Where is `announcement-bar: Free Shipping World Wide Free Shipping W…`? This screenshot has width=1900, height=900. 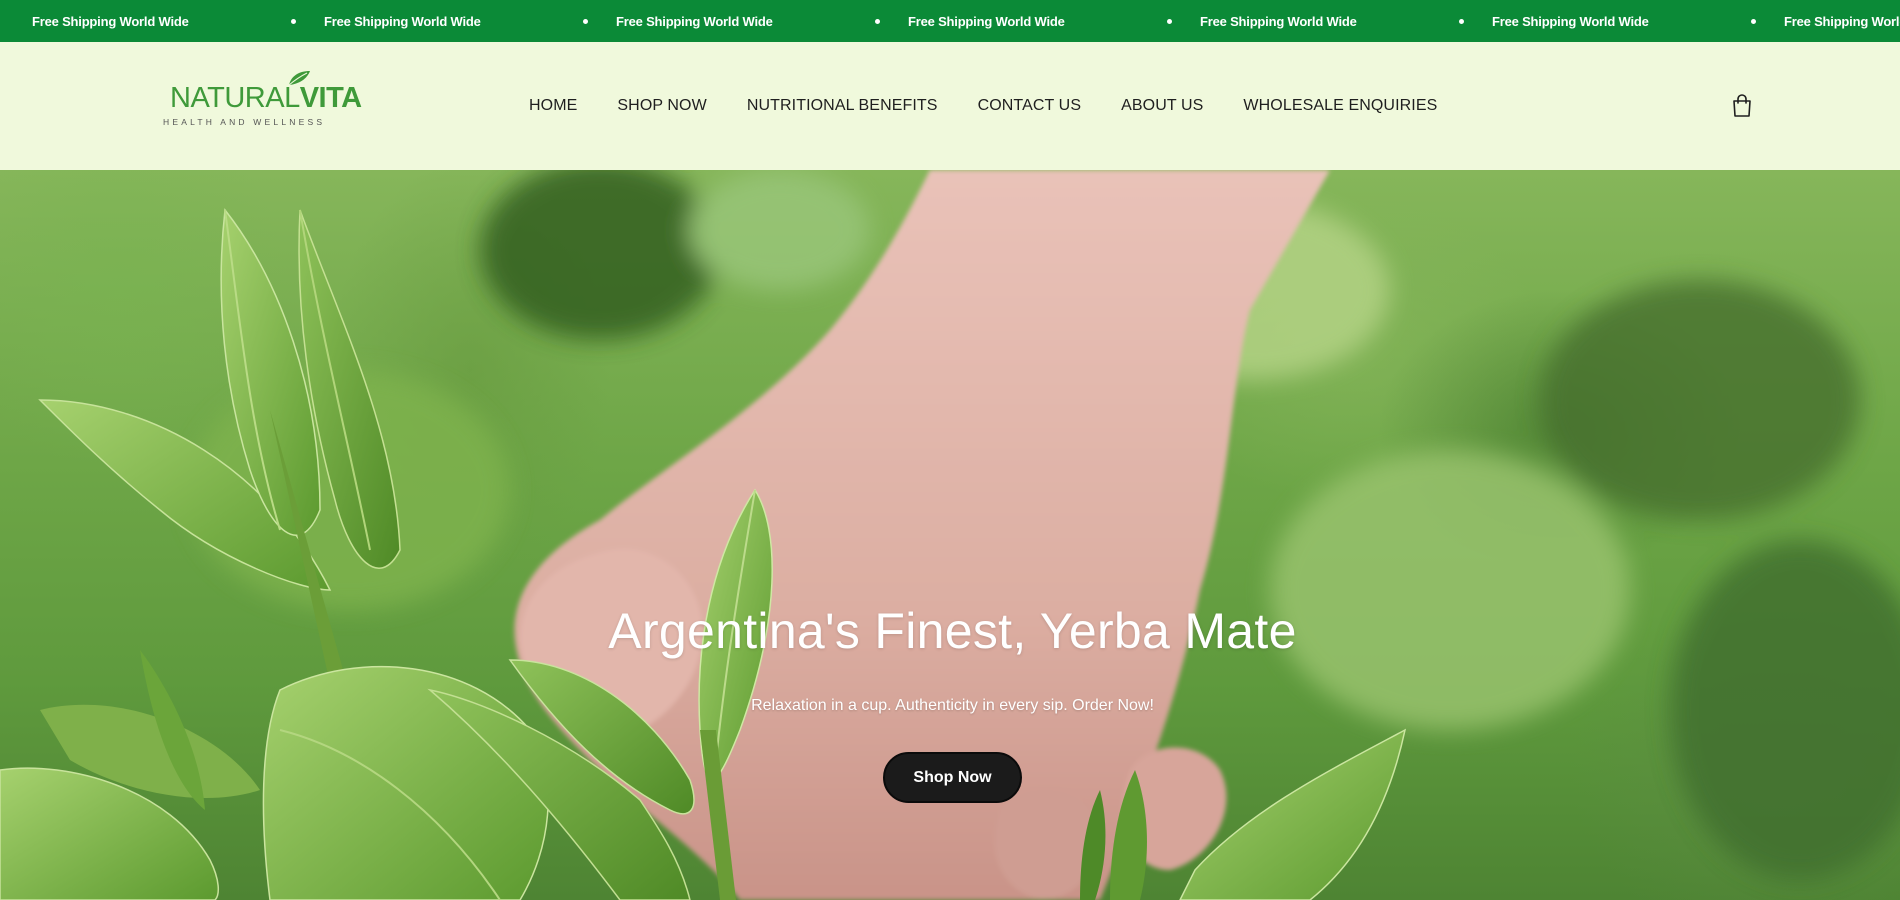 announcement-bar: Free Shipping World Wide Free Shipping W… is located at coordinates (950, 21).